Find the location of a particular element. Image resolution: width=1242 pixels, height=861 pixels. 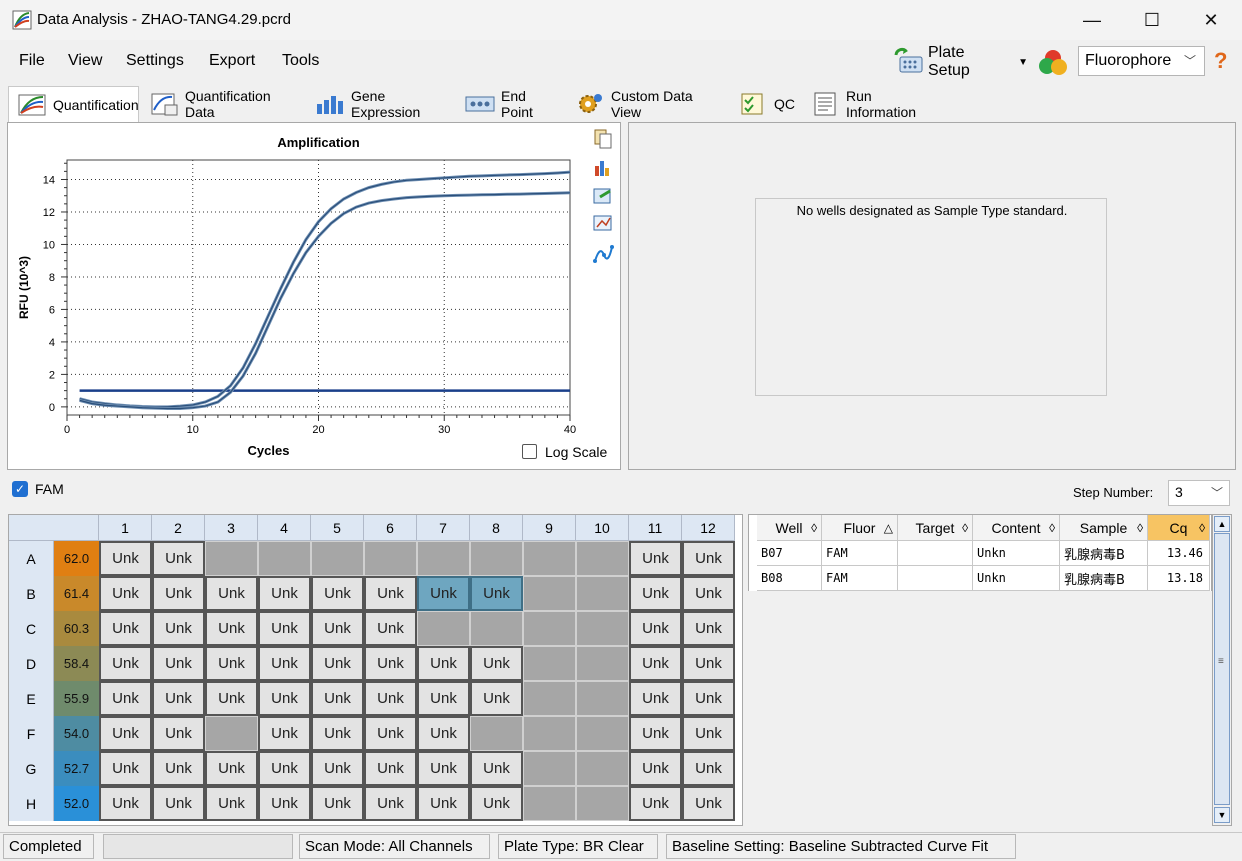

plate-row-header: H is located at coordinates (31, 803).